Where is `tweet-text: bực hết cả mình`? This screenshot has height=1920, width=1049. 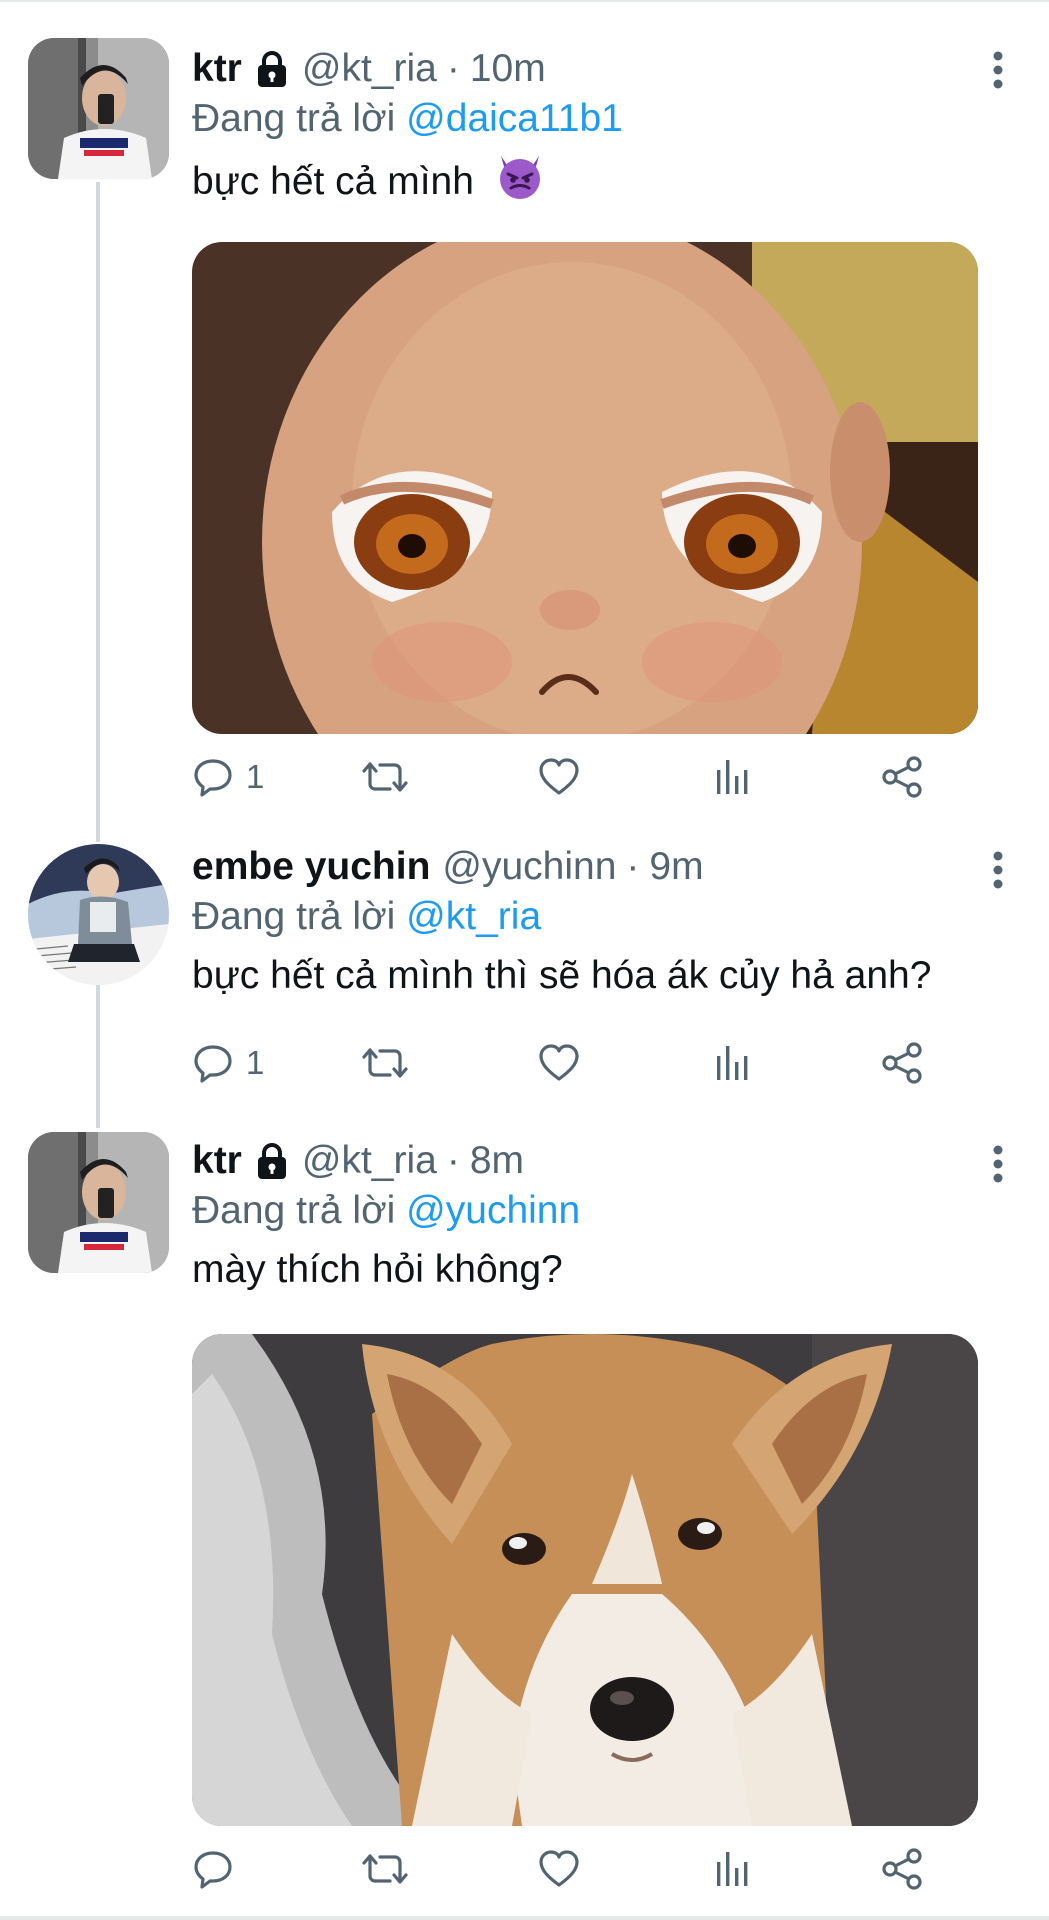
tweet-text: bực hết cả mình is located at coordinates (600, 183).